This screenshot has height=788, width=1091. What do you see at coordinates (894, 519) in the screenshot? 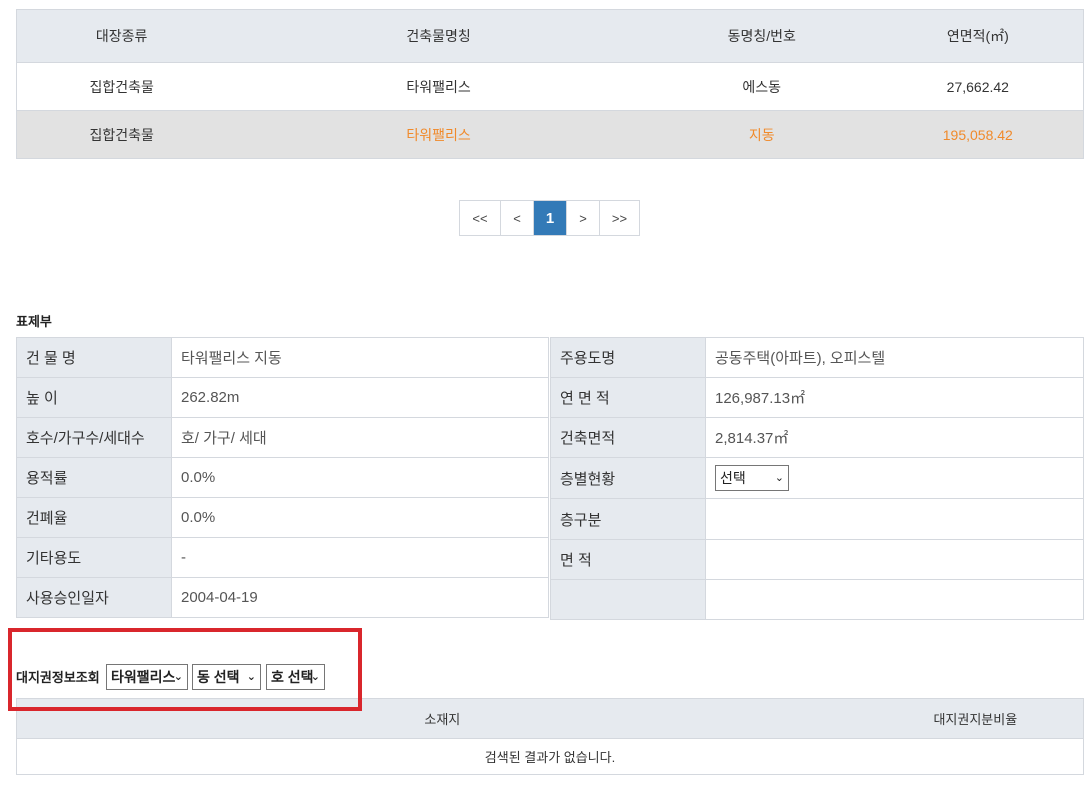
I see `value-floor-division` at bounding box center [894, 519].